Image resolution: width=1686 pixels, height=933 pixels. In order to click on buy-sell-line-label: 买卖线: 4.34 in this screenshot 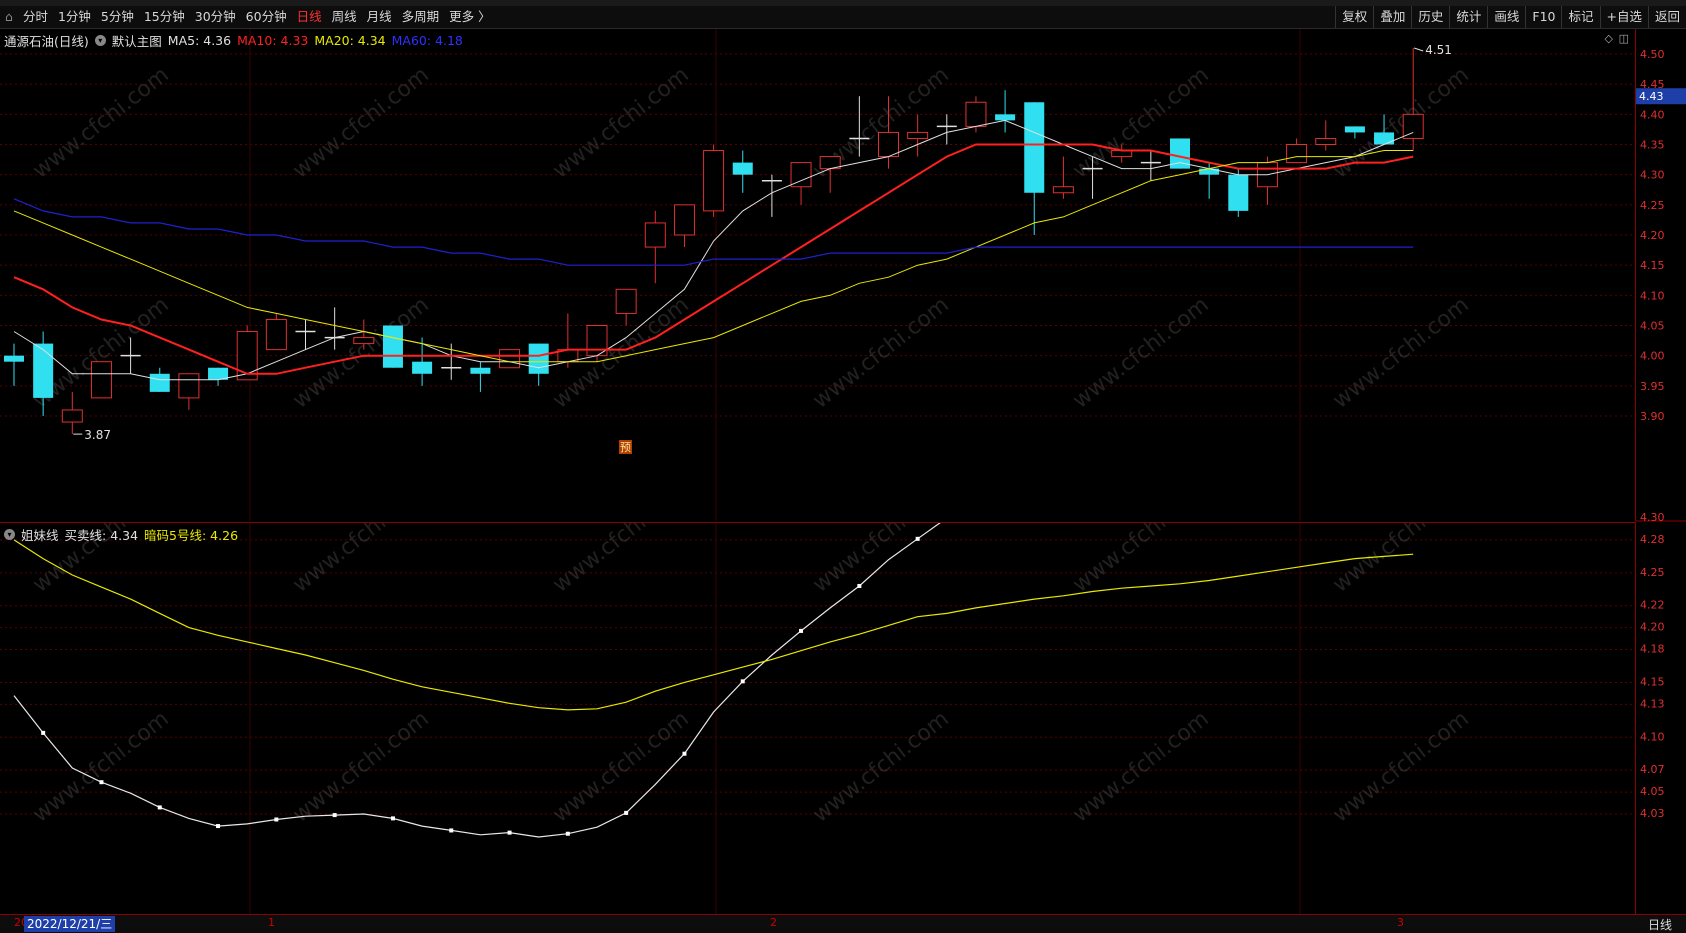, I will do `click(101, 535)`.